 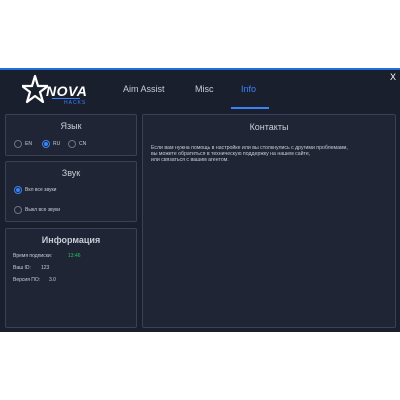 I want to click on language-title: Язык, so click(x=71, y=126).